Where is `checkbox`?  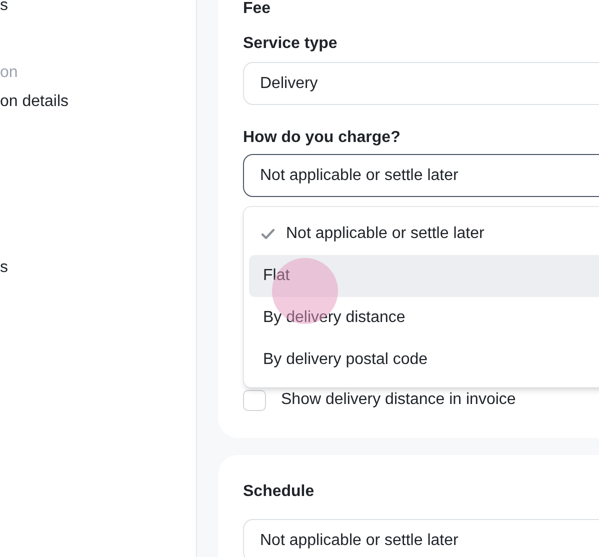 checkbox is located at coordinates (254, 400).